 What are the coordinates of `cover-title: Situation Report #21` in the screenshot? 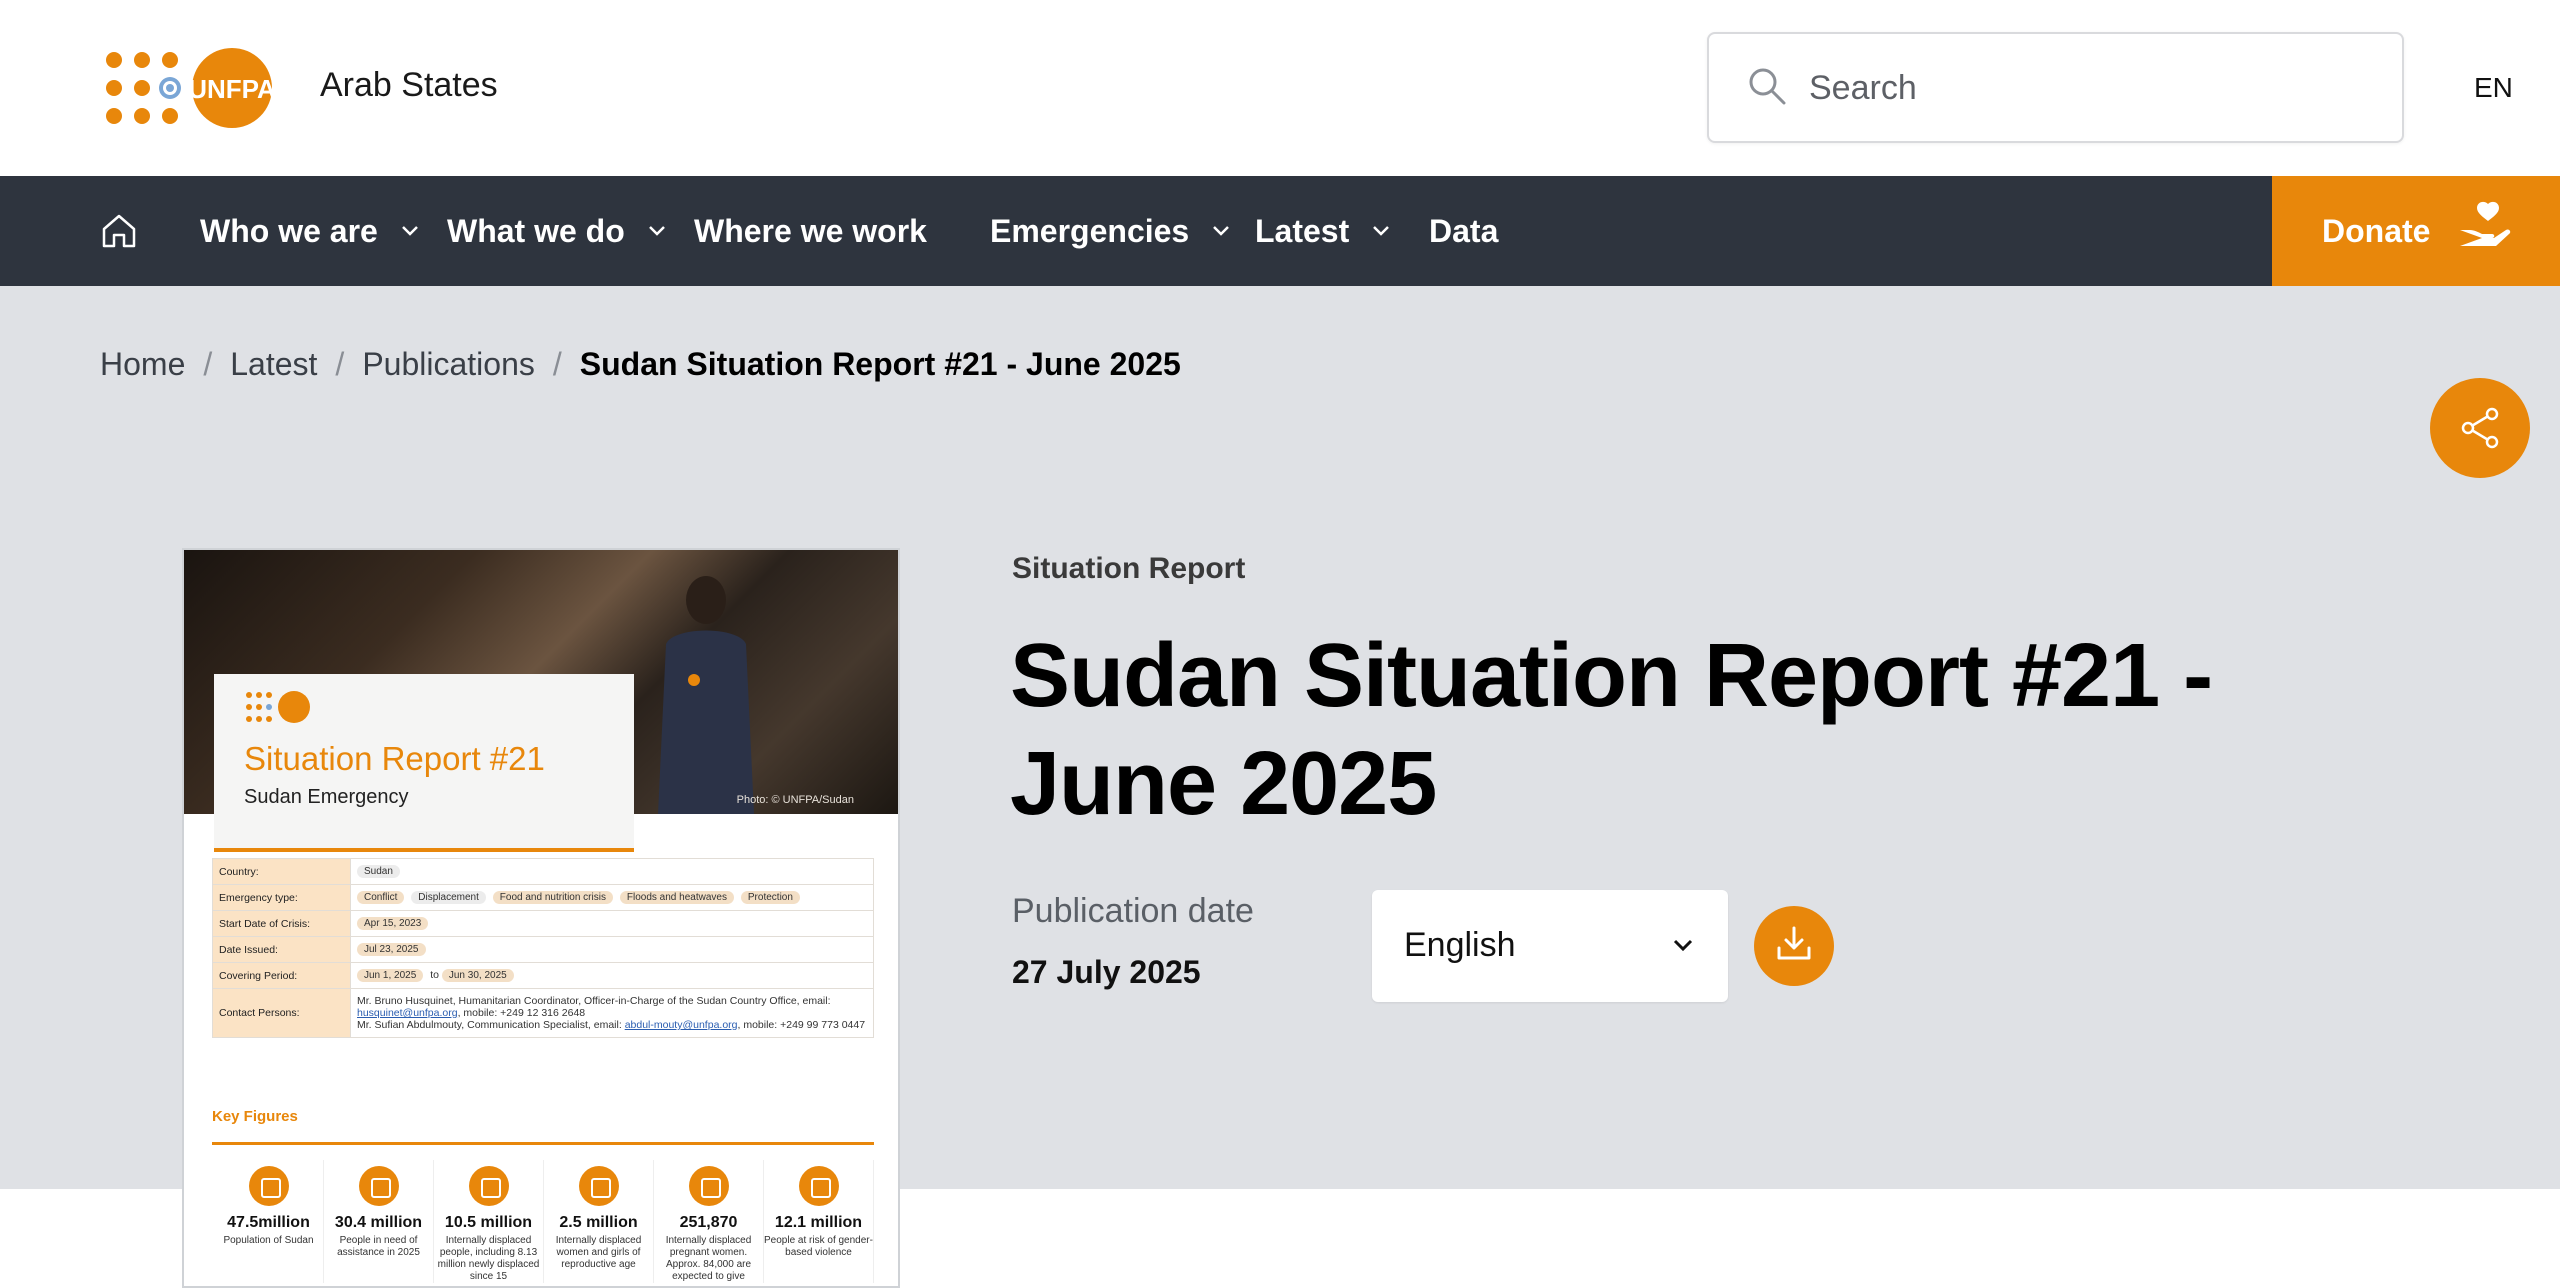 It's located at (394, 758).